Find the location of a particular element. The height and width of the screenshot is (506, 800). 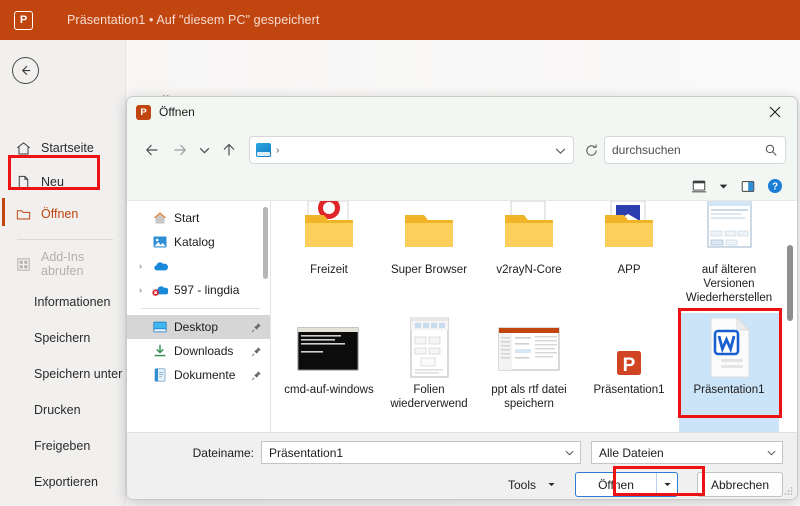

home-icon is located at coordinates (160, 218).